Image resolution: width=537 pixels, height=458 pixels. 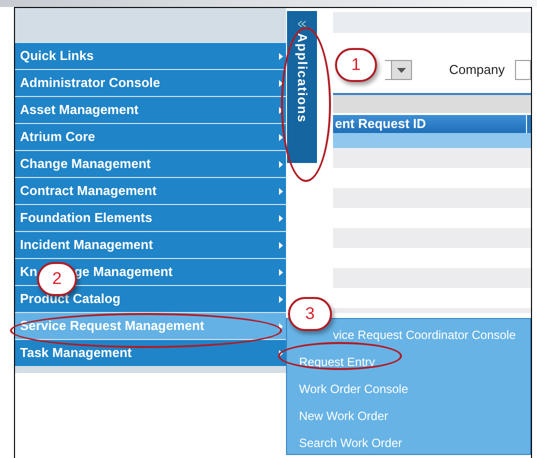 I want to click on menu-item: Administrator Console, so click(x=150, y=82).